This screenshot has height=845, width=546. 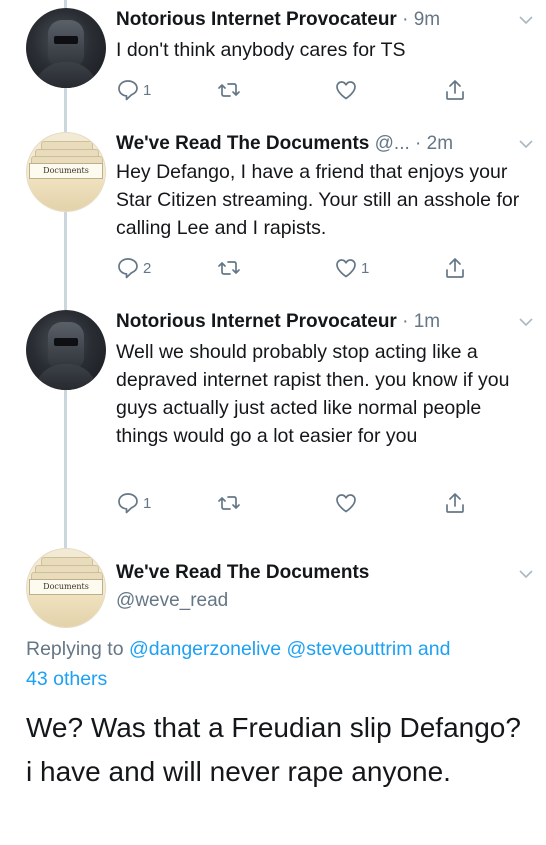 What do you see at coordinates (147, 268) in the screenshot?
I see `reply-count: 2` at bounding box center [147, 268].